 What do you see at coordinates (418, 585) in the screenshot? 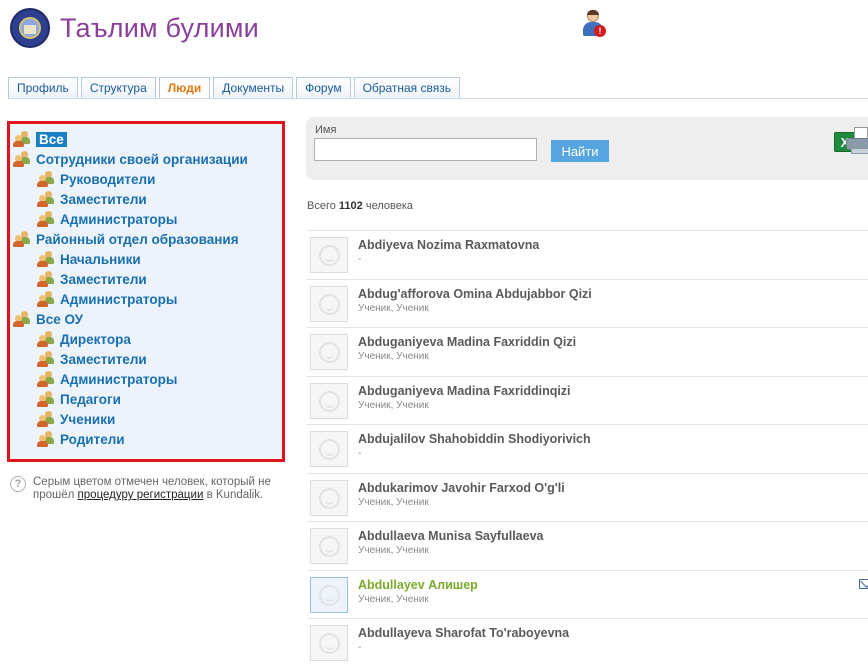
I see `person-name-link: Abdullayev Алишер` at bounding box center [418, 585].